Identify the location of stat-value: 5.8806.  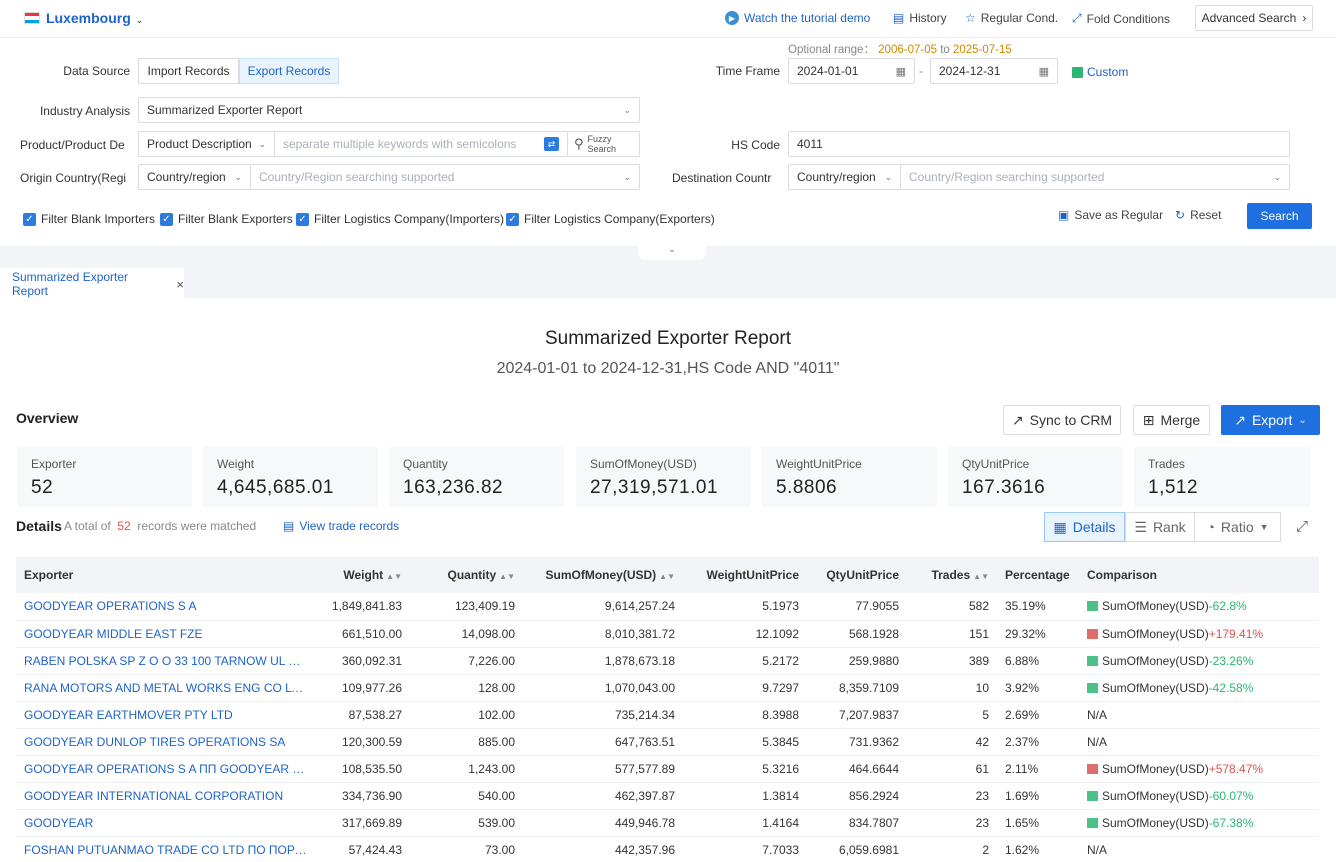
(807, 487).